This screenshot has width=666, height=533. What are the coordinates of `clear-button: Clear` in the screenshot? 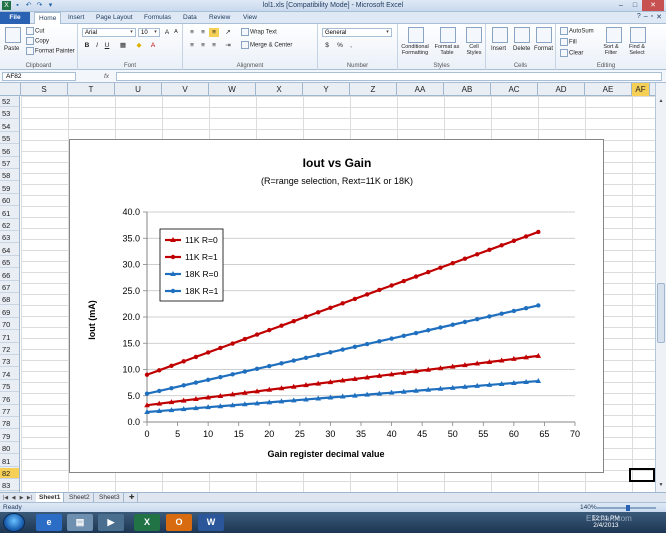 It's located at (571, 53).